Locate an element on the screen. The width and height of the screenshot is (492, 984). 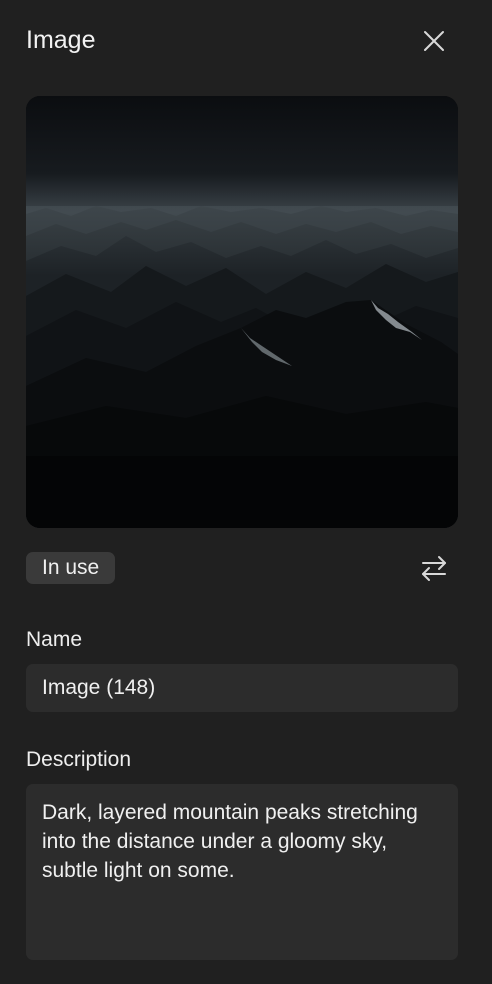
close-icon is located at coordinates (434, 41).